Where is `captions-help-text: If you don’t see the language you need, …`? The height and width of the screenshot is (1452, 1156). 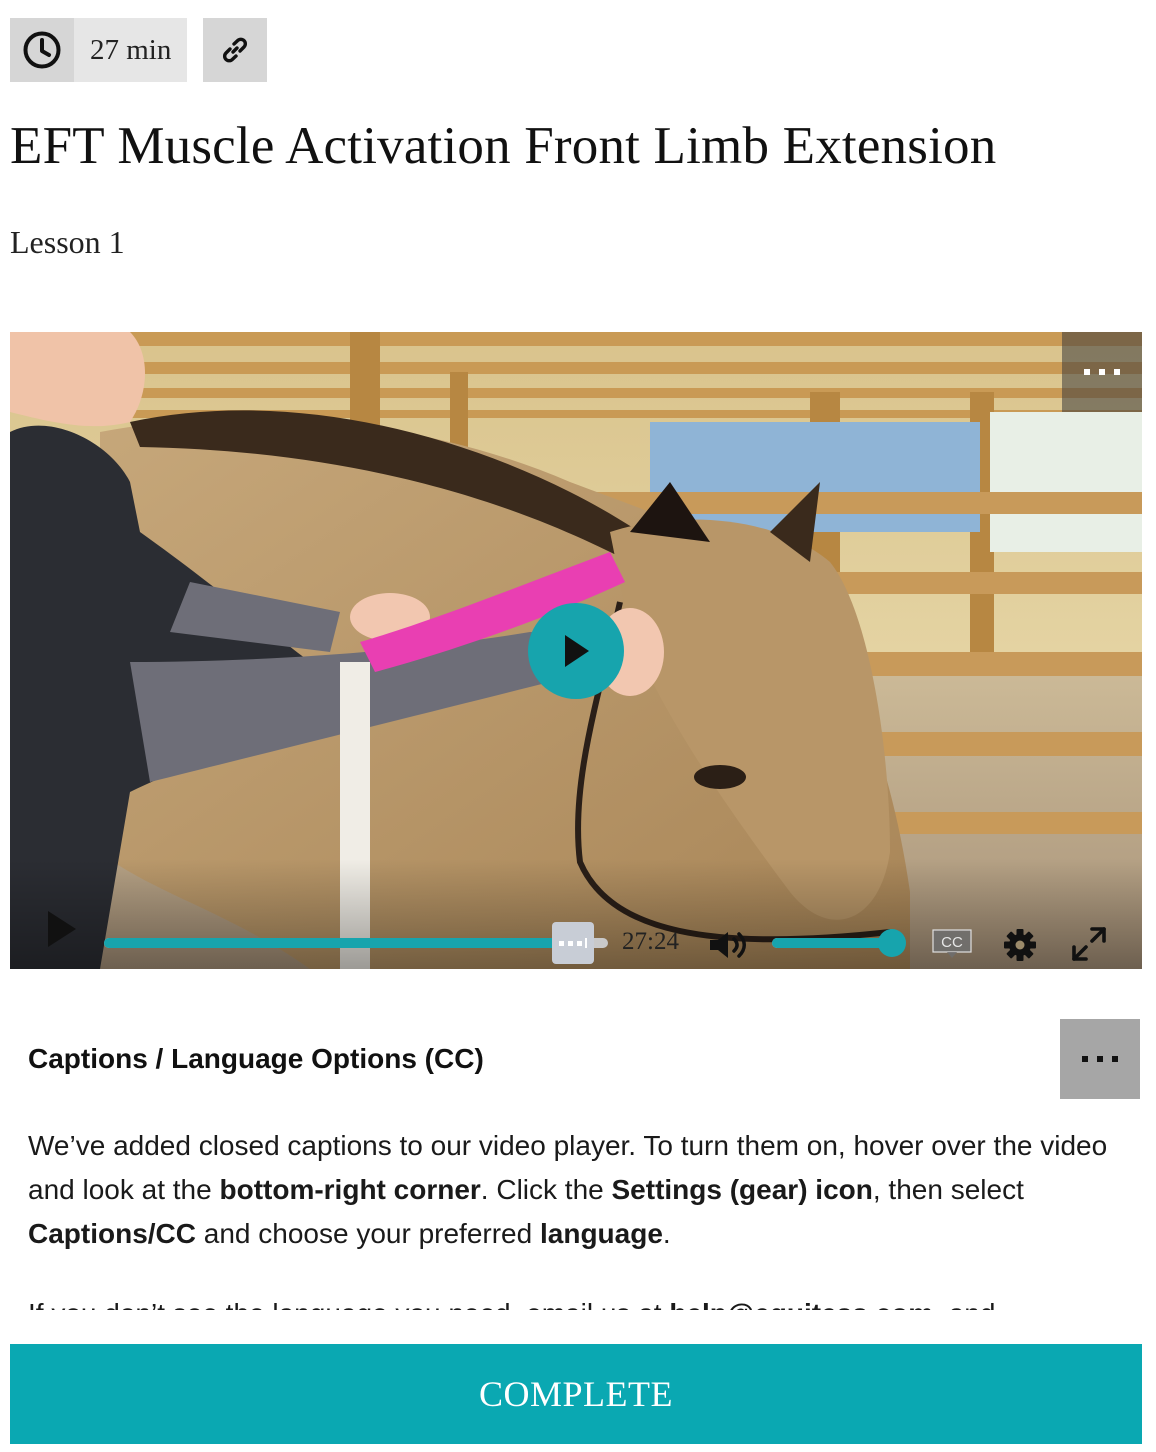
captions-help-text: If you don’t see the language you need, … is located at coordinates (573, 1301).